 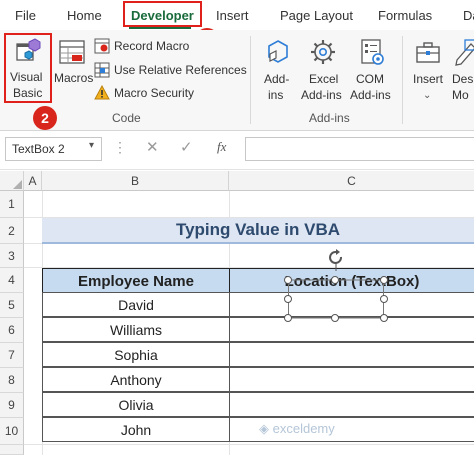 What do you see at coordinates (370, 95) in the screenshot?
I see `com-add-ins-label-2: Add-ins` at bounding box center [370, 95].